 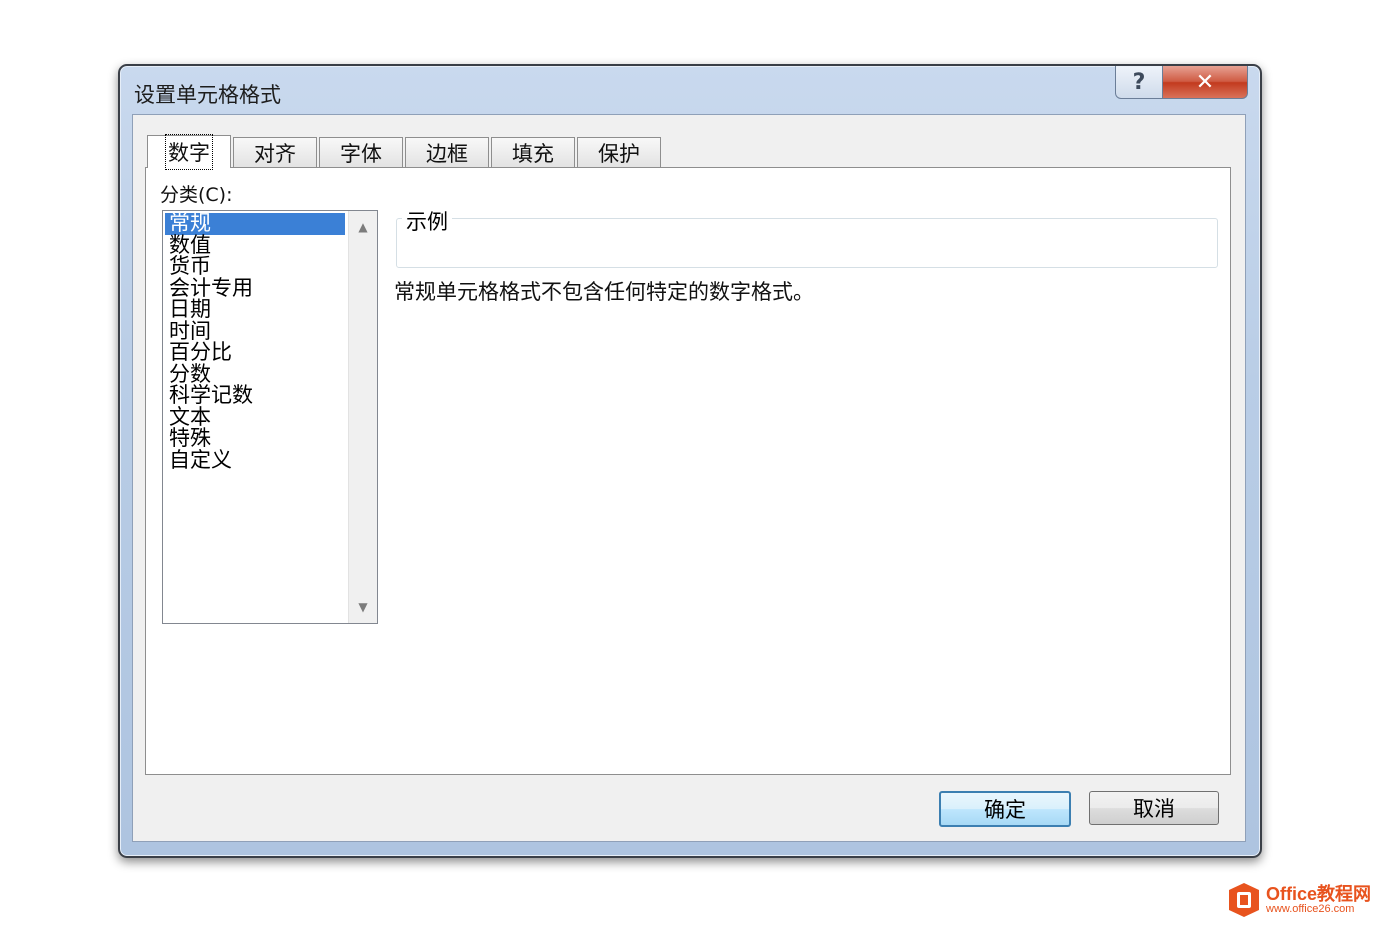 I want to click on category-item-fraction: 分数, so click(x=255, y=374).